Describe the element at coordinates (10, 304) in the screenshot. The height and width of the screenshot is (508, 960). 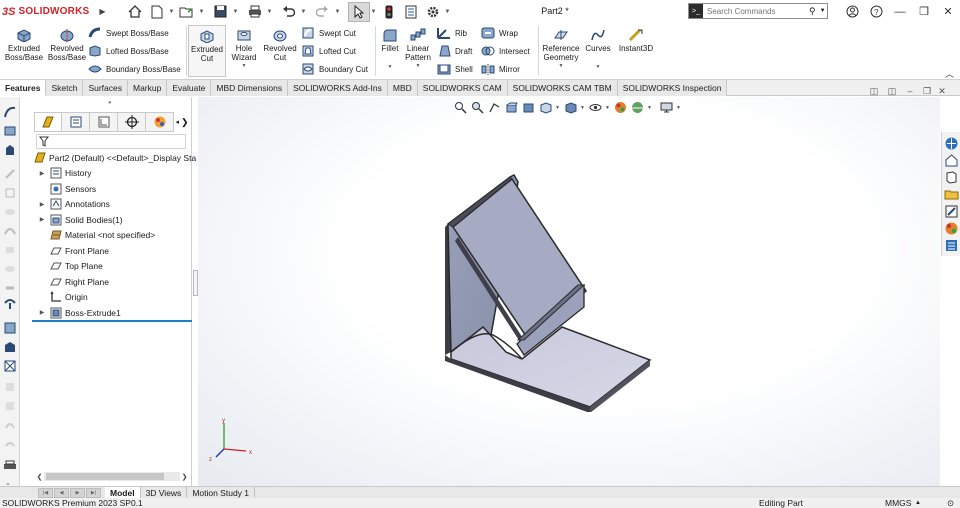
I see `measure-tool-icon` at that location.